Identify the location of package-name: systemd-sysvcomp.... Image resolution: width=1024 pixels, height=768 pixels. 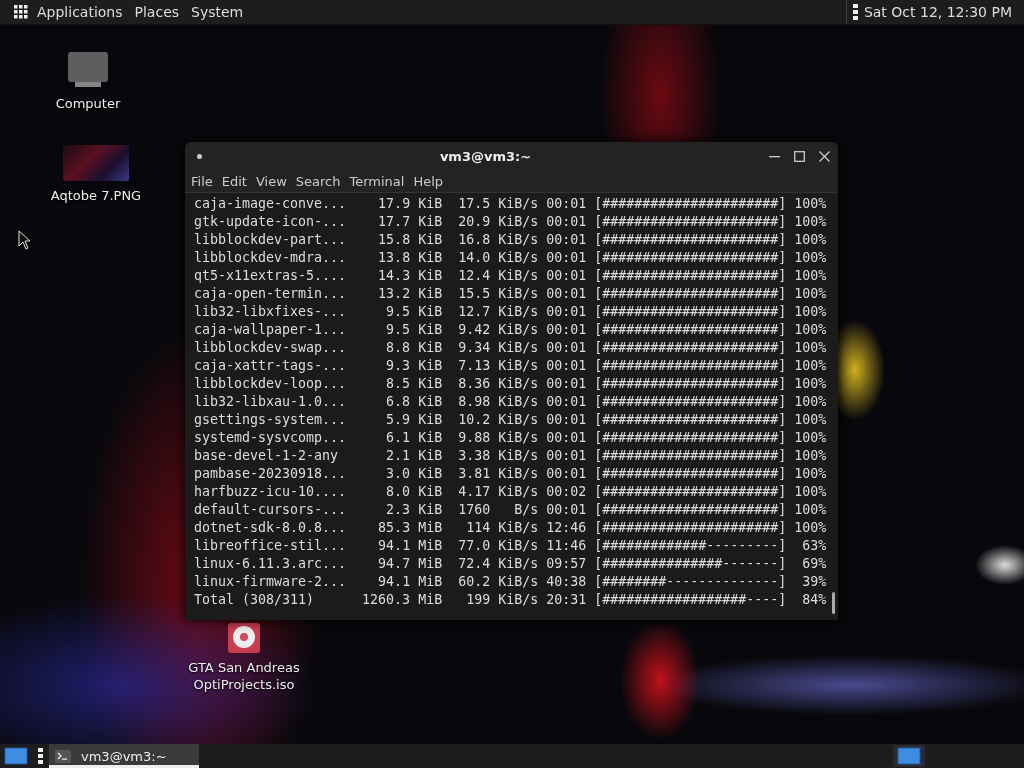
(270, 438).